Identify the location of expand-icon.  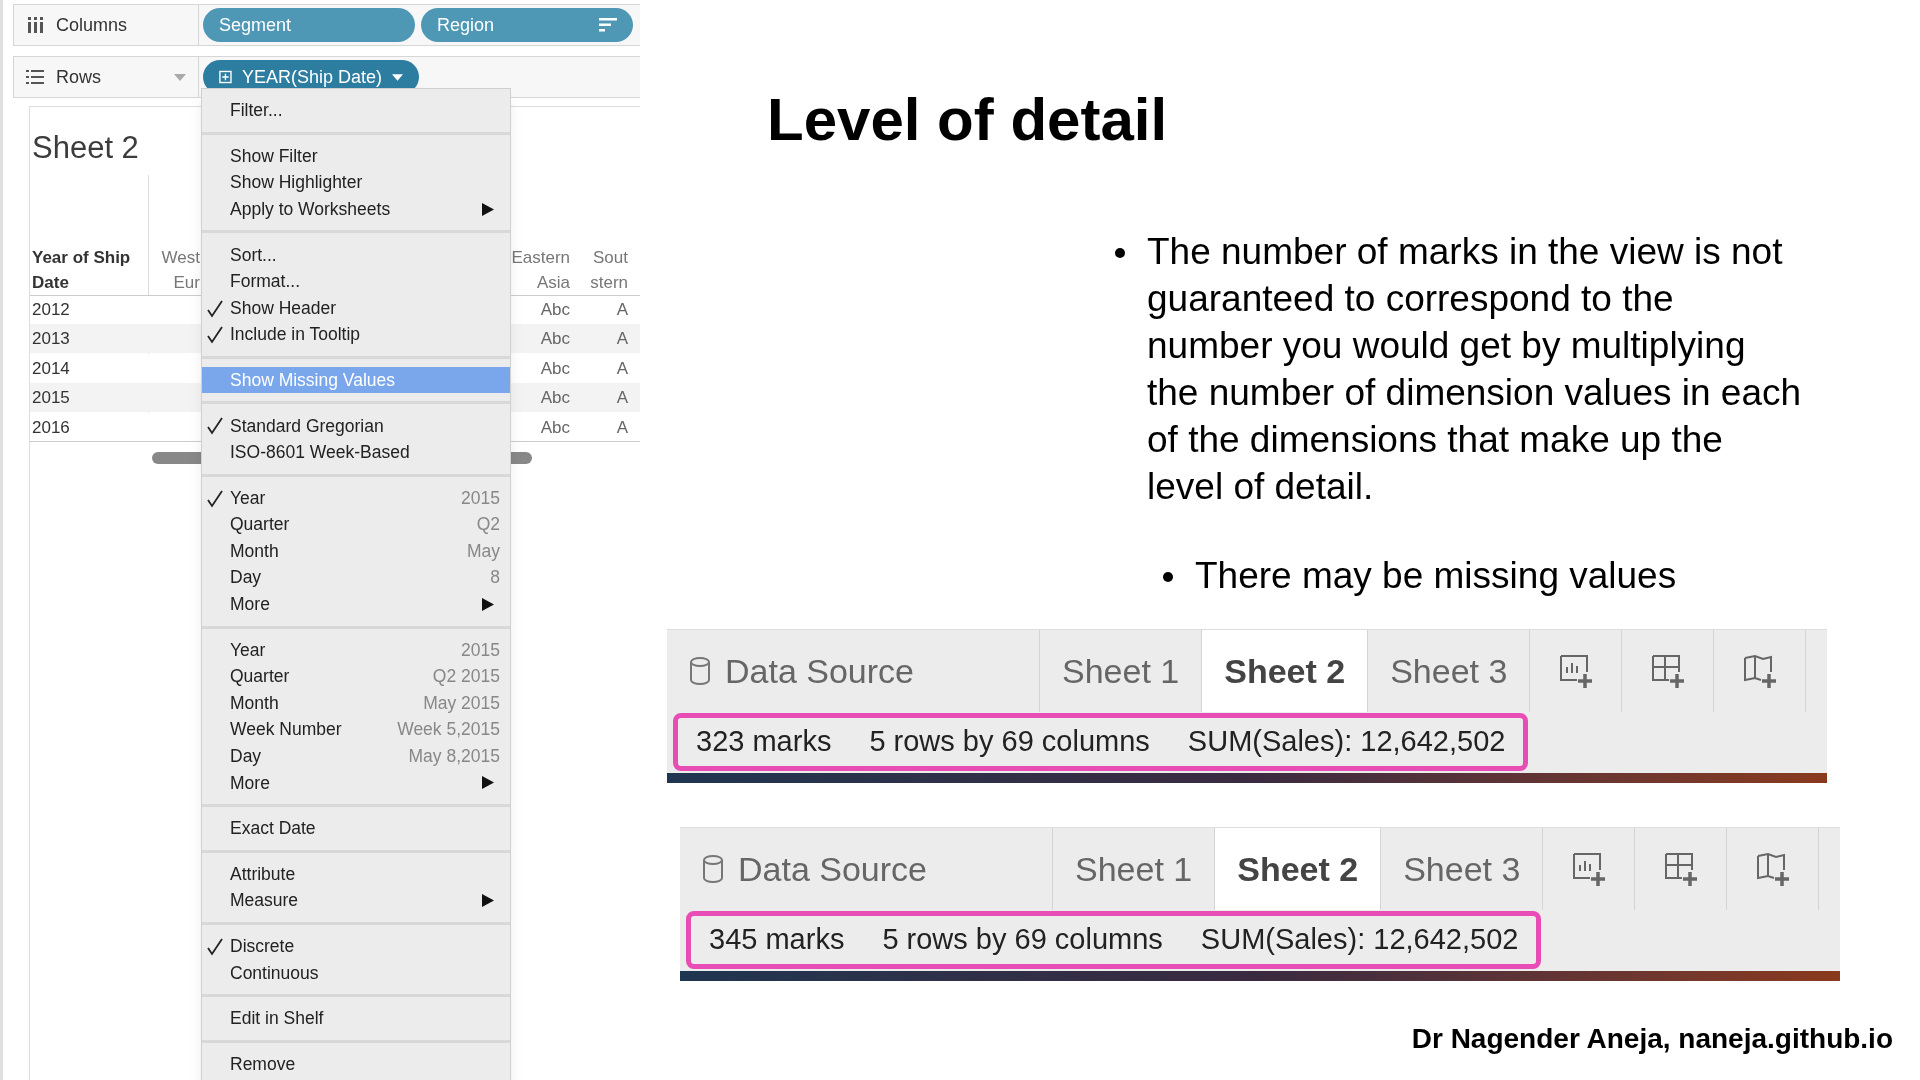
(225, 77).